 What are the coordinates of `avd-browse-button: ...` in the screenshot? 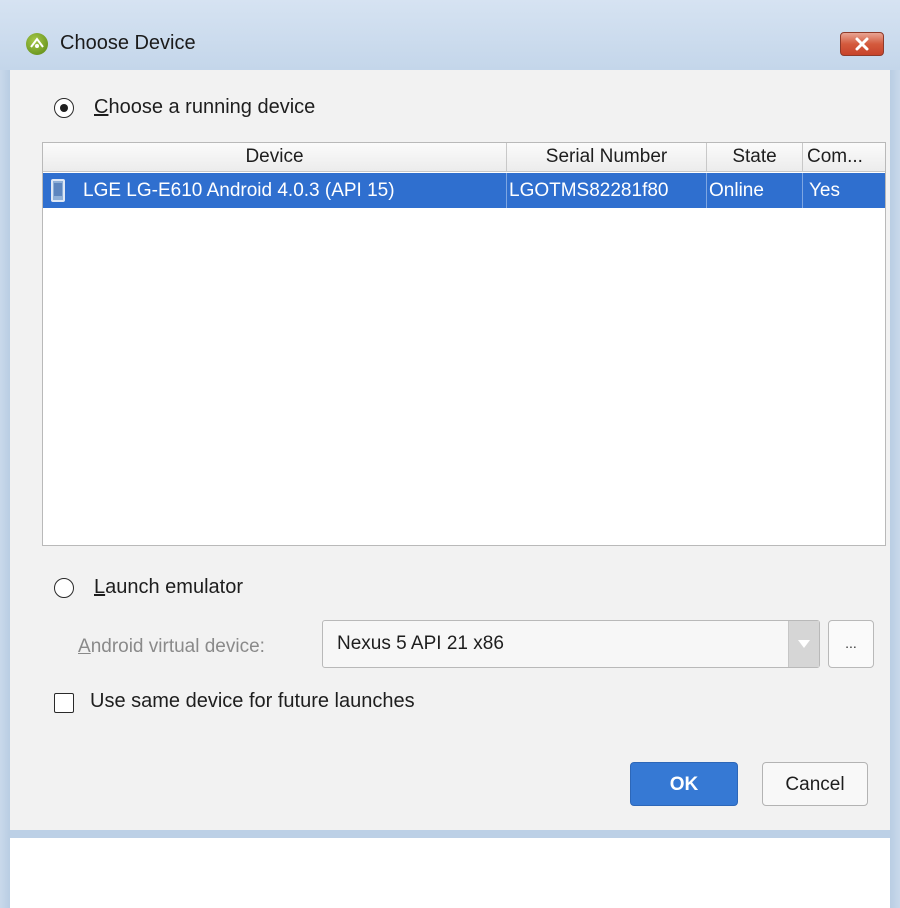 It's located at (851, 644).